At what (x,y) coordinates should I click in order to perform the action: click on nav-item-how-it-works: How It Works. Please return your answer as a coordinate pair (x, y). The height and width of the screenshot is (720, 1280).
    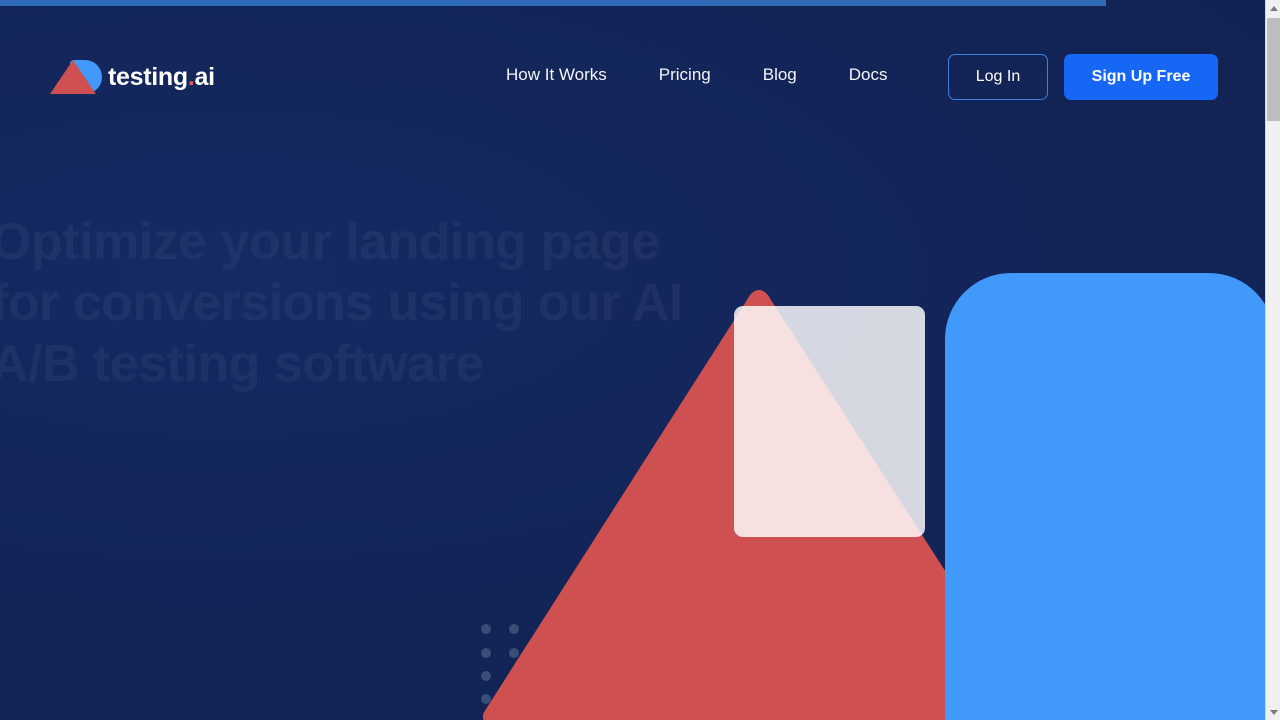
    Looking at the image, I should click on (556, 75).